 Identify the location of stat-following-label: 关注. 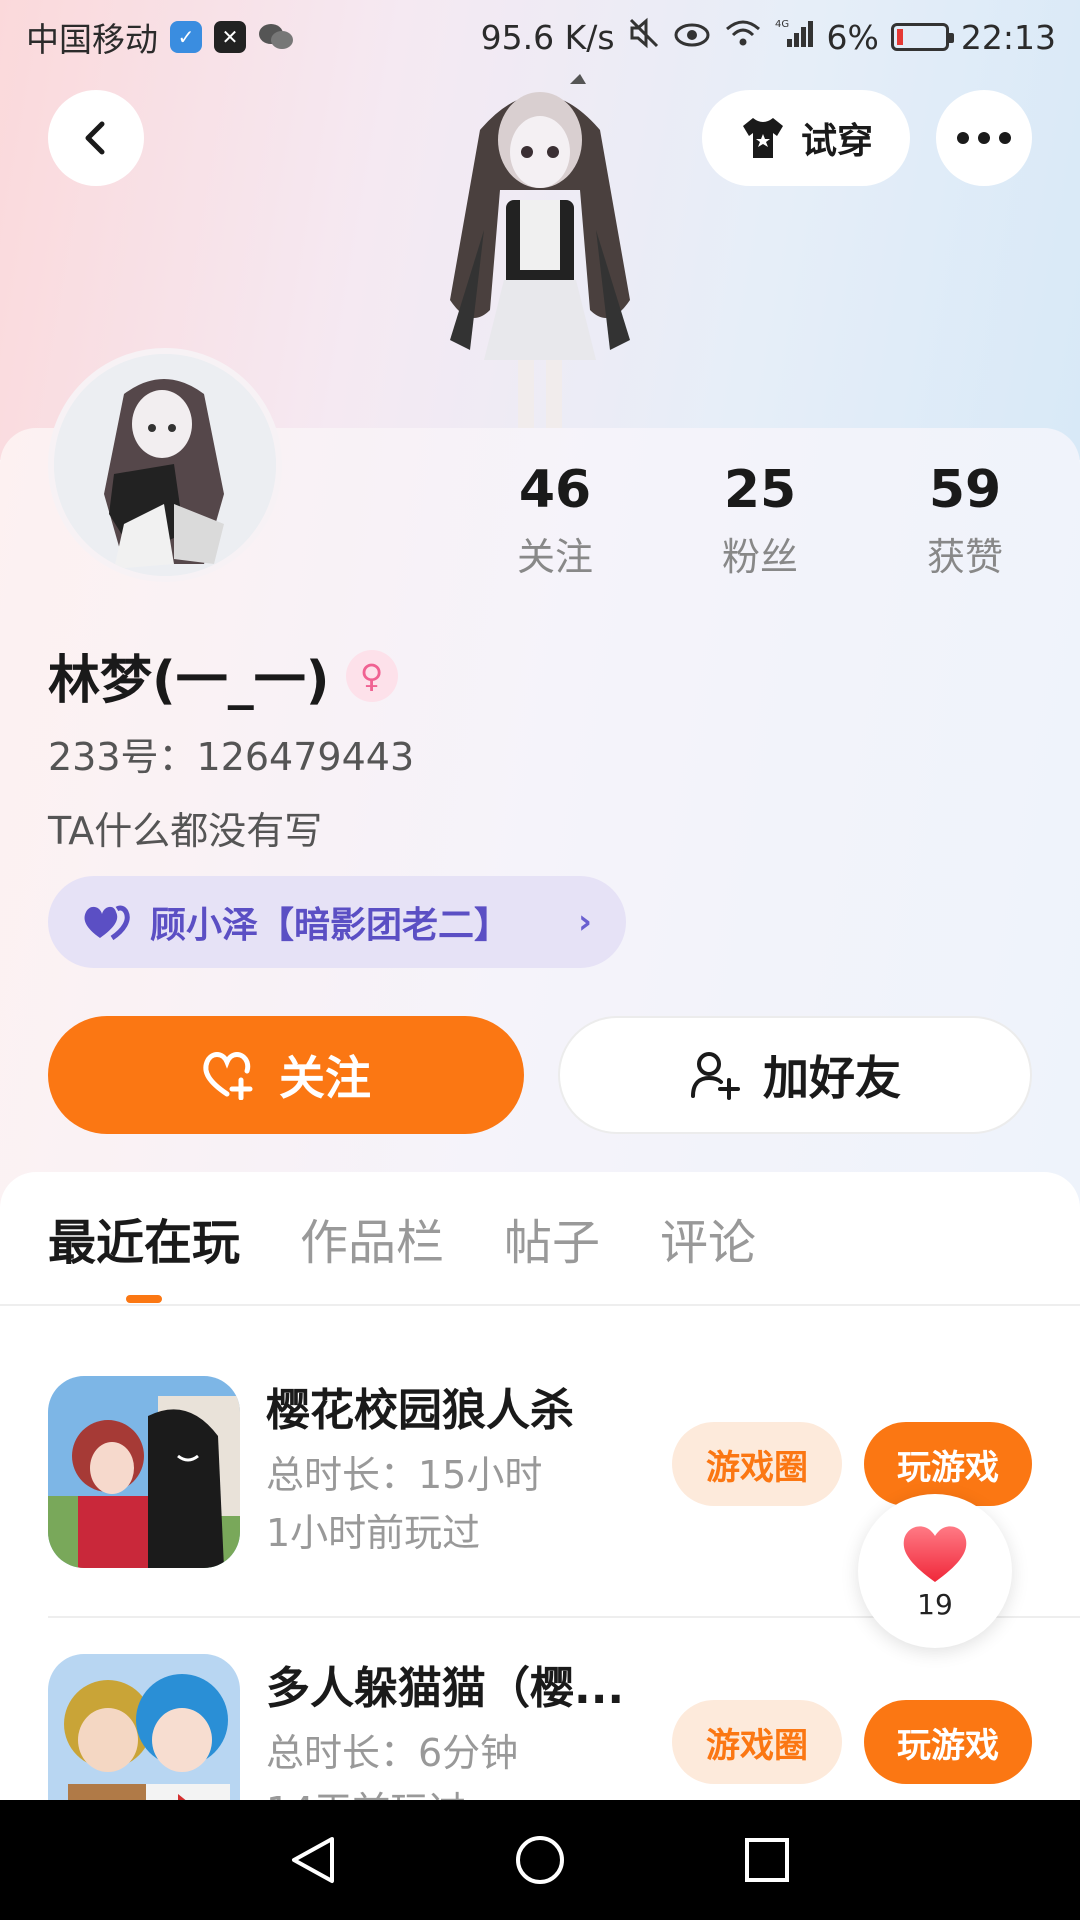
(554, 557).